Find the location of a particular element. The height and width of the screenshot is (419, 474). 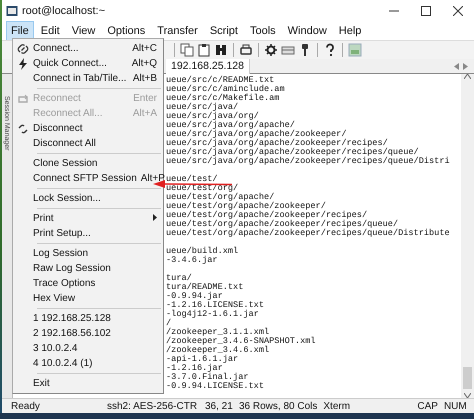

menu-option: 3 10.0.2.4 is located at coordinates (88, 348).